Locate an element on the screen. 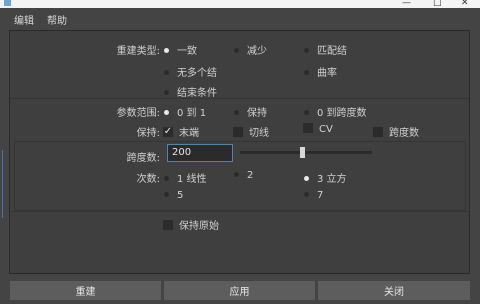  radio-0-to-1: 0 到 1 is located at coordinates (185, 111).